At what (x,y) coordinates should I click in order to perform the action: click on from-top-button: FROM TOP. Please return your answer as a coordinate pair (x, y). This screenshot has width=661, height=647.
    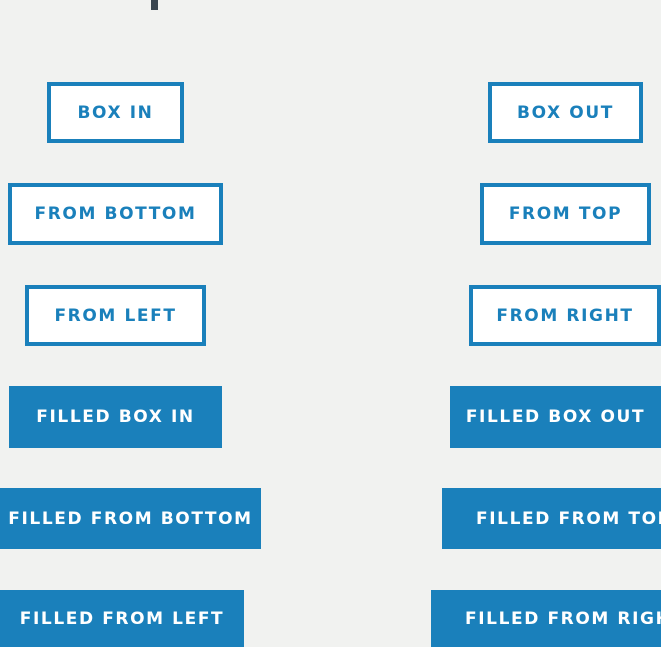
    Looking at the image, I should click on (565, 214).